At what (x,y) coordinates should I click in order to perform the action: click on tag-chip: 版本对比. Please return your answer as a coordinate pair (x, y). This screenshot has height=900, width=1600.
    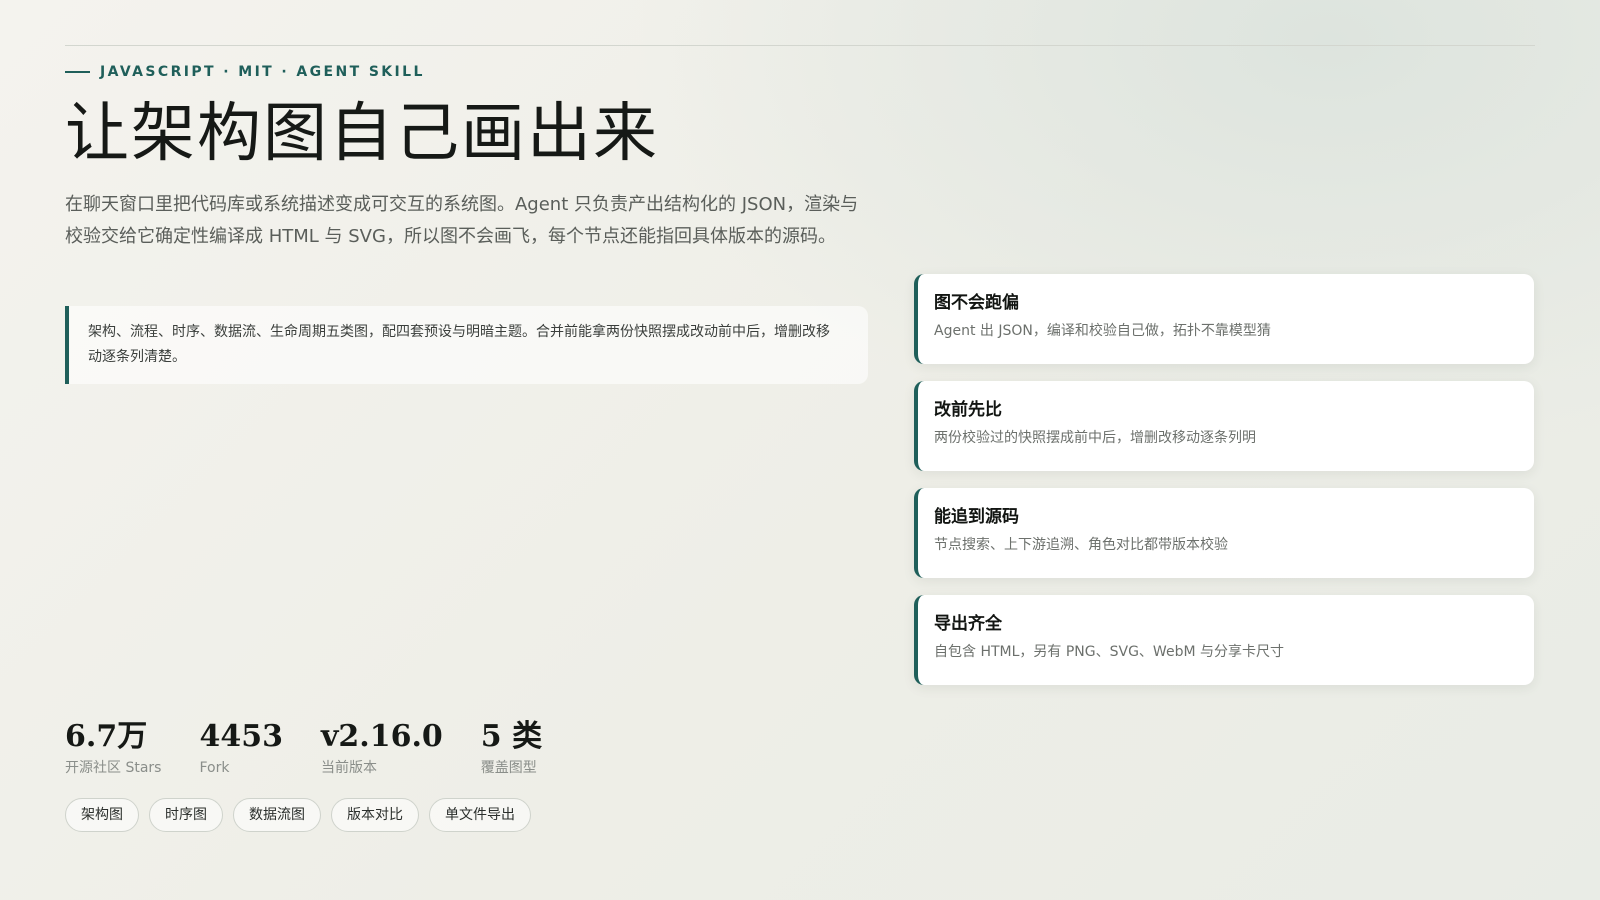
    Looking at the image, I should click on (375, 815).